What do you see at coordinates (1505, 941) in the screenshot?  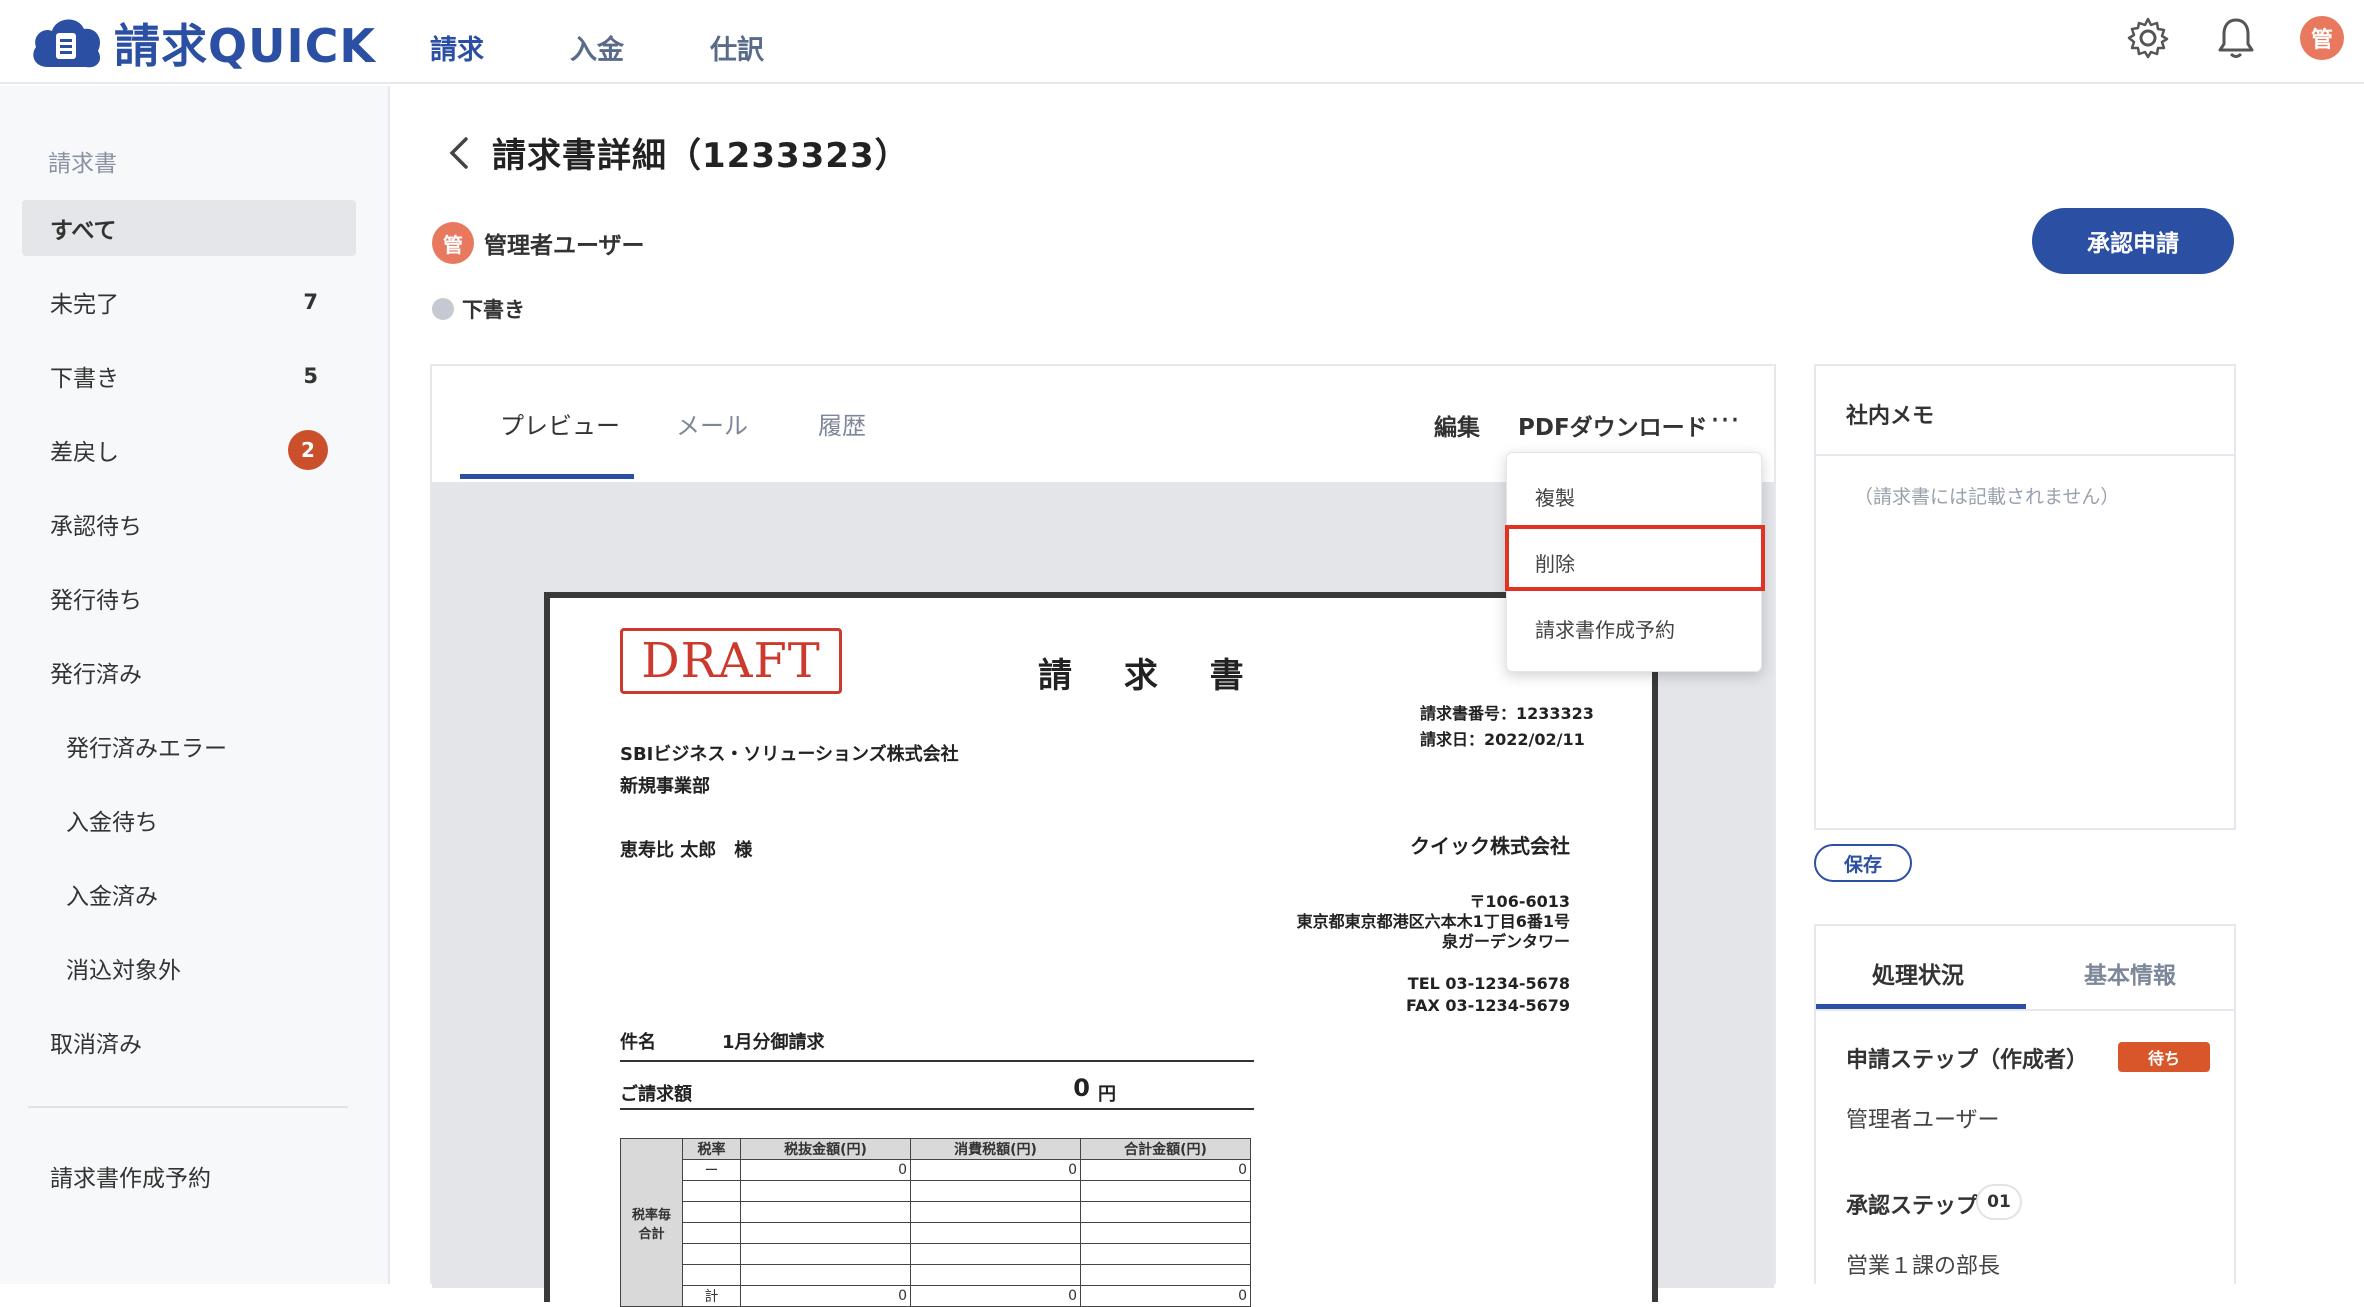 I see `issuer-building: 泉ガーデンタワー` at bounding box center [1505, 941].